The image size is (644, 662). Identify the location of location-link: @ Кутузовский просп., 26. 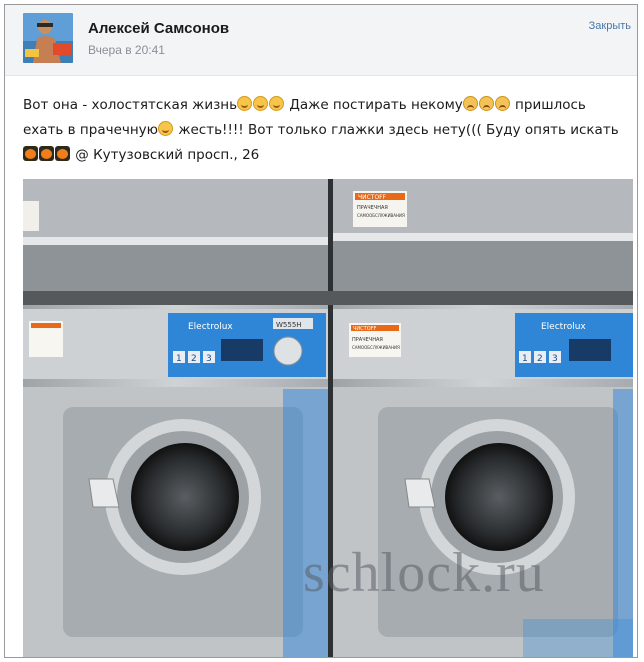
(165, 155).